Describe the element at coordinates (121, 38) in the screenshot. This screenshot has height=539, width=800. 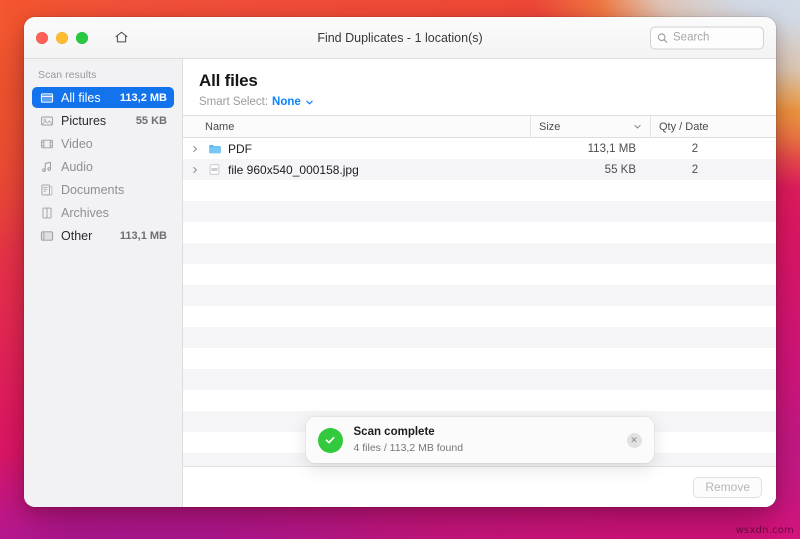
I see `home-icon` at that location.